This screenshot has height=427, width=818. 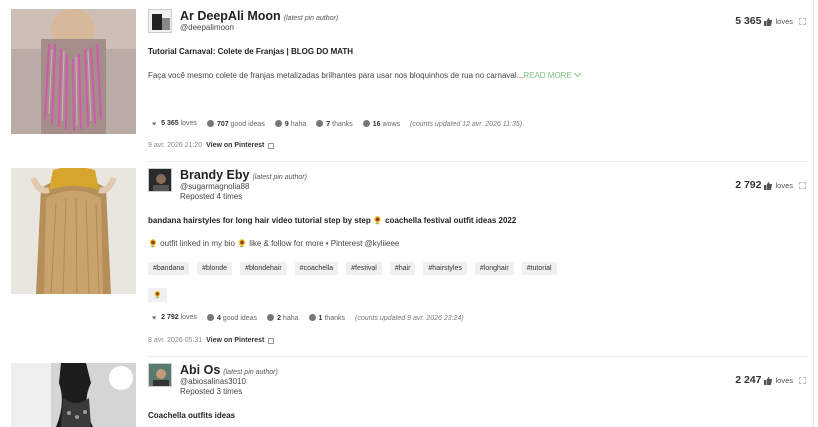 What do you see at coordinates (466, 124) in the screenshot?
I see `counts-updated: (counts updated 12 avr. 2026 11:35)` at bounding box center [466, 124].